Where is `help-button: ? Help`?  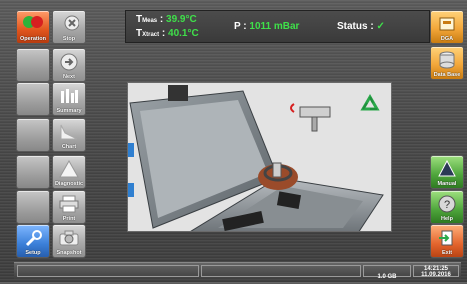
help-button: ? Help is located at coordinates (447, 207).